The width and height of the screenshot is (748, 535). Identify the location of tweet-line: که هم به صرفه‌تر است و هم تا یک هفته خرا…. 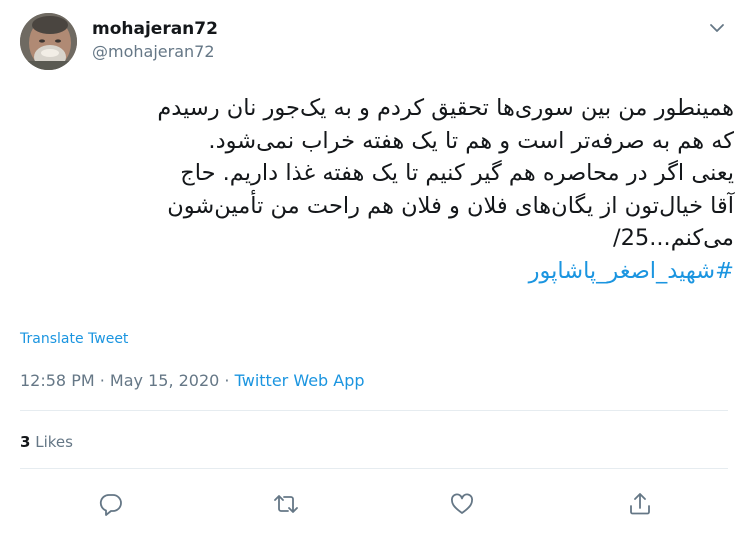
(471, 140).